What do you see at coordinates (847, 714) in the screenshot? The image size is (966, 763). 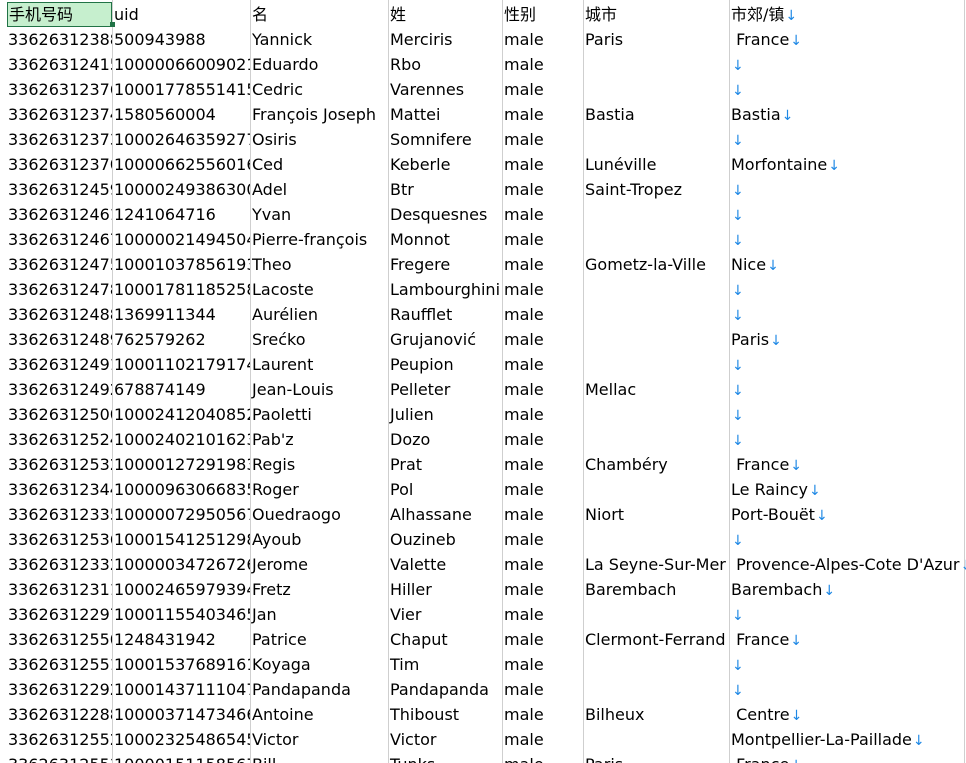 I see `cell-town: Centre↓` at bounding box center [847, 714].